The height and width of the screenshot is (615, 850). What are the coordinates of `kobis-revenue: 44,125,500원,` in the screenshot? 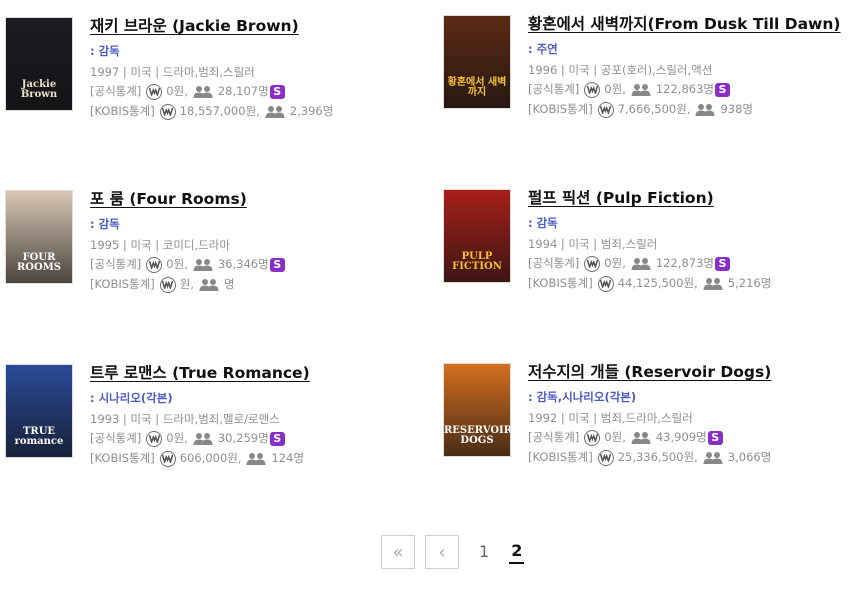 It's located at (657, 283).